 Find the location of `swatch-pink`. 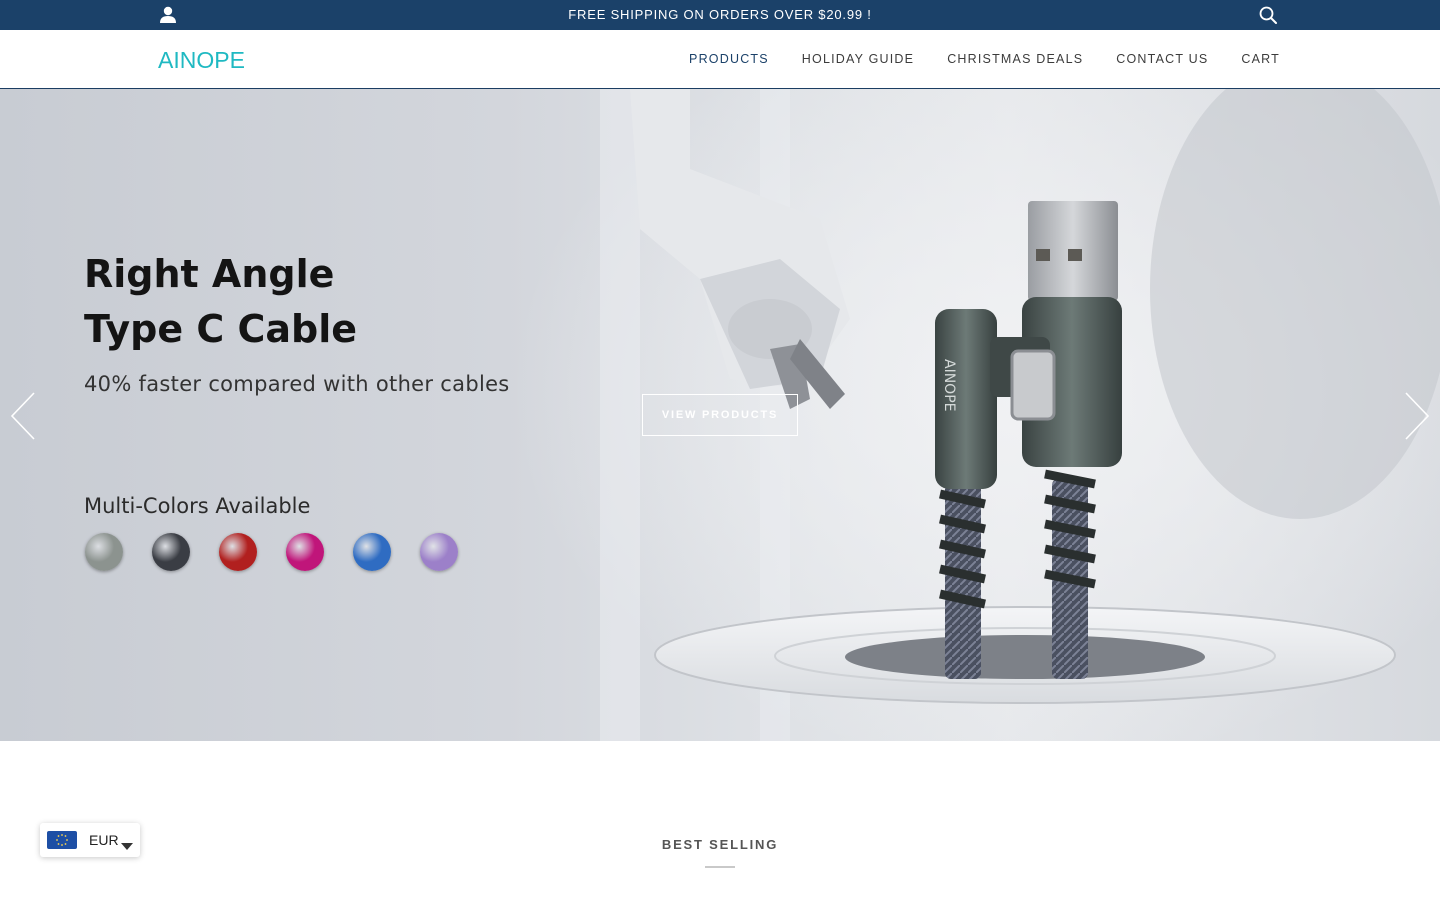

swatch-pink is located at coordinates (305, 552).